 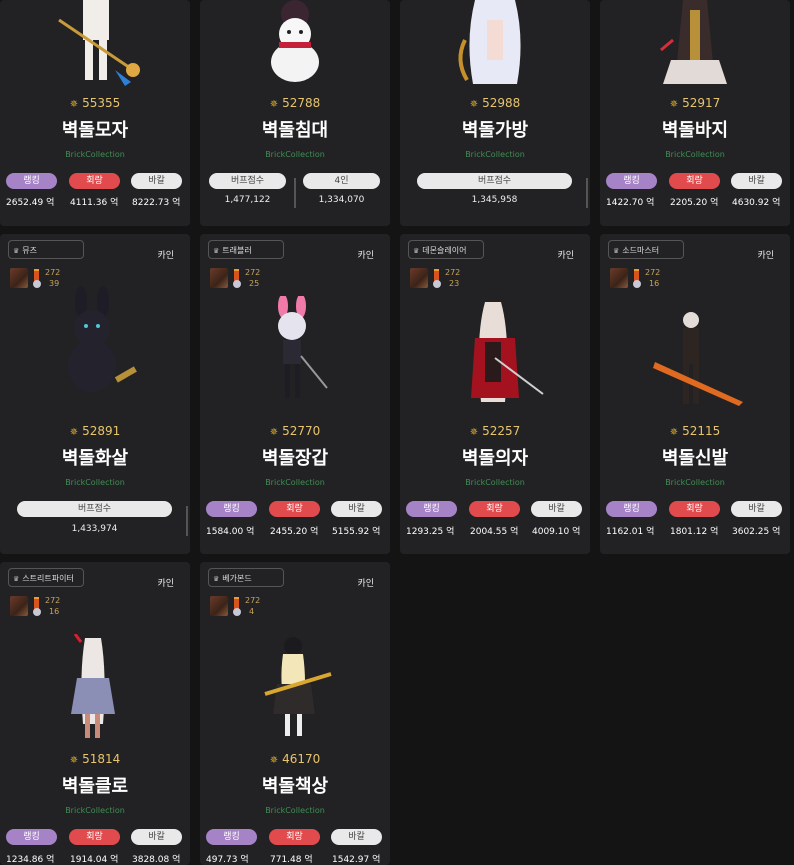 I want to click on character-summary: 272 16, so click(x=650, y=279).